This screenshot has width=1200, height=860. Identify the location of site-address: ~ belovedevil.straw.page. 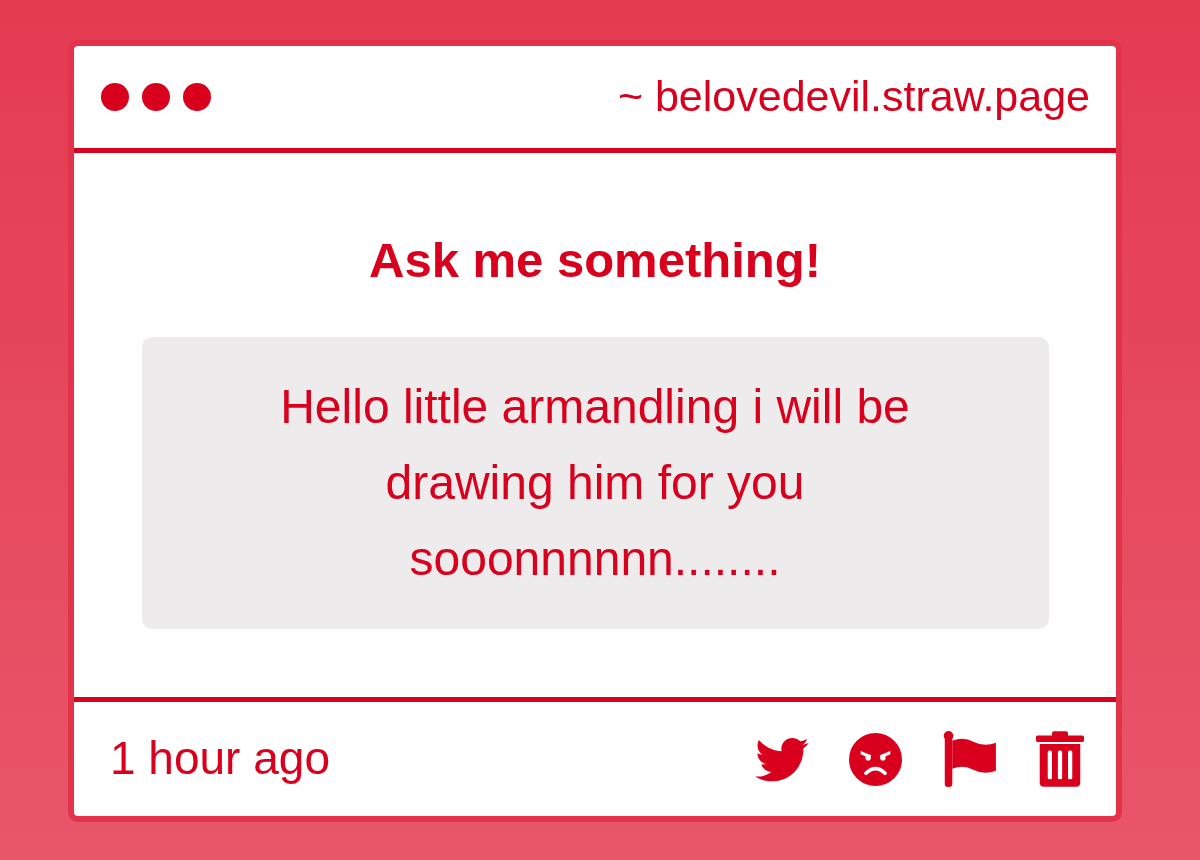
(853, 97).